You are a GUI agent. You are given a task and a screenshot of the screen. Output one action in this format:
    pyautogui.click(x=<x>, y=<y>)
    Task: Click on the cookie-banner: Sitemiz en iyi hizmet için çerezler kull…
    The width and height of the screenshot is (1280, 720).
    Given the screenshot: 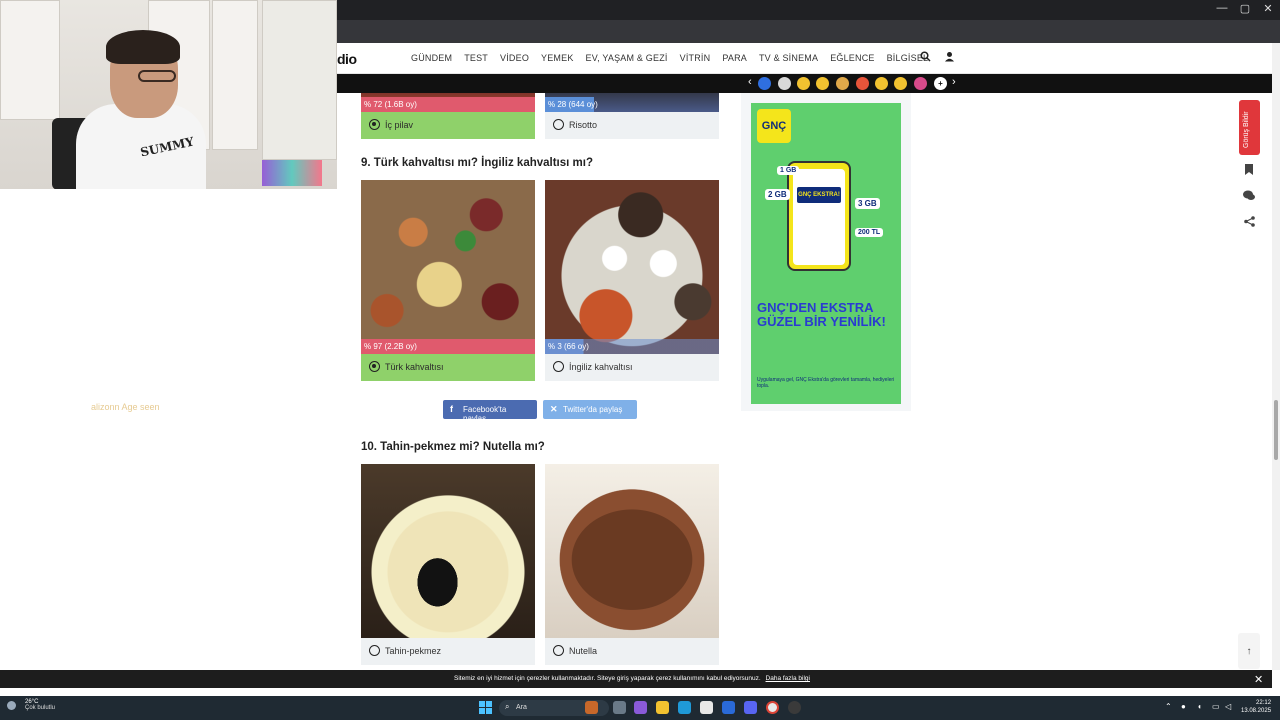 What is the action you would take?
    pyautogui.click(x=636, y=679)
    